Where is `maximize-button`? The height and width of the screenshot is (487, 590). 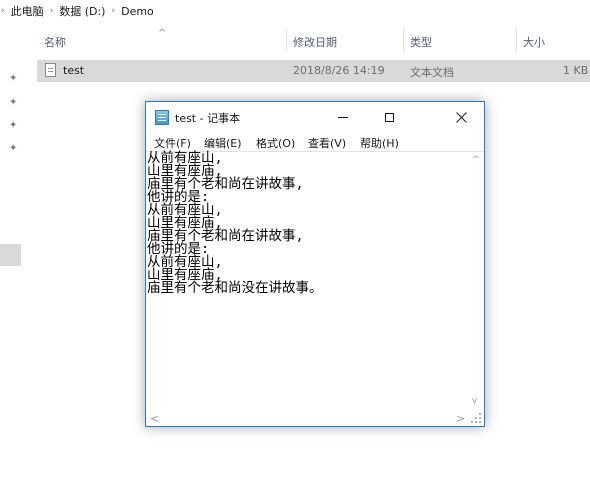 maximize-button is located at coordinates (389, 117).